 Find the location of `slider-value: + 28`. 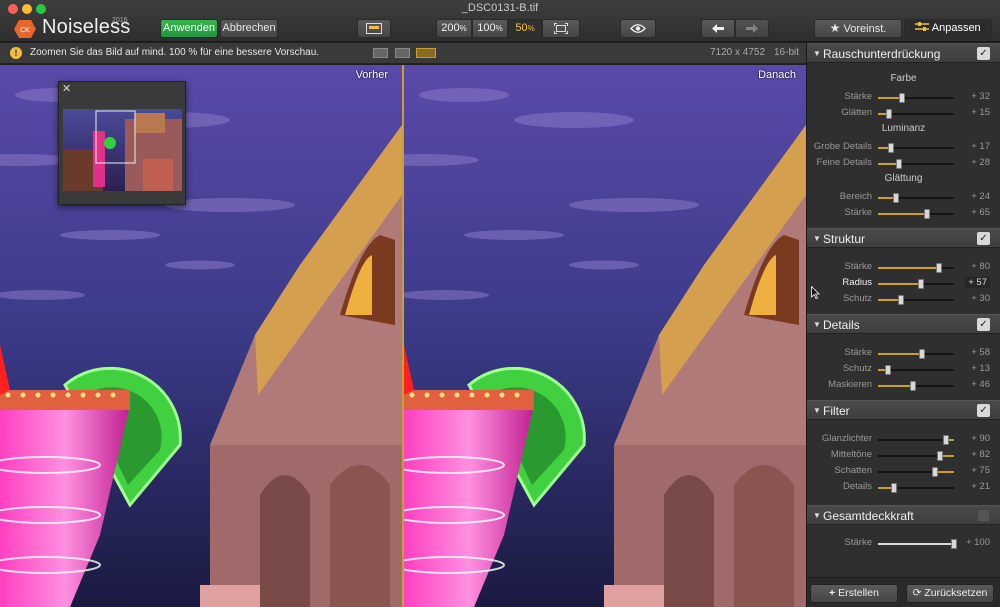

slider-value: + 28 is located at coordinates (980, 162).